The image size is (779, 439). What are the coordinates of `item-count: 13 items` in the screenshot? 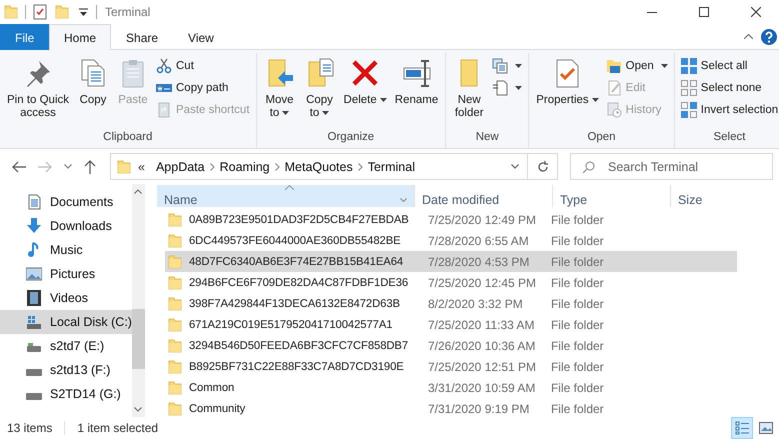 It's located at (29, 428).